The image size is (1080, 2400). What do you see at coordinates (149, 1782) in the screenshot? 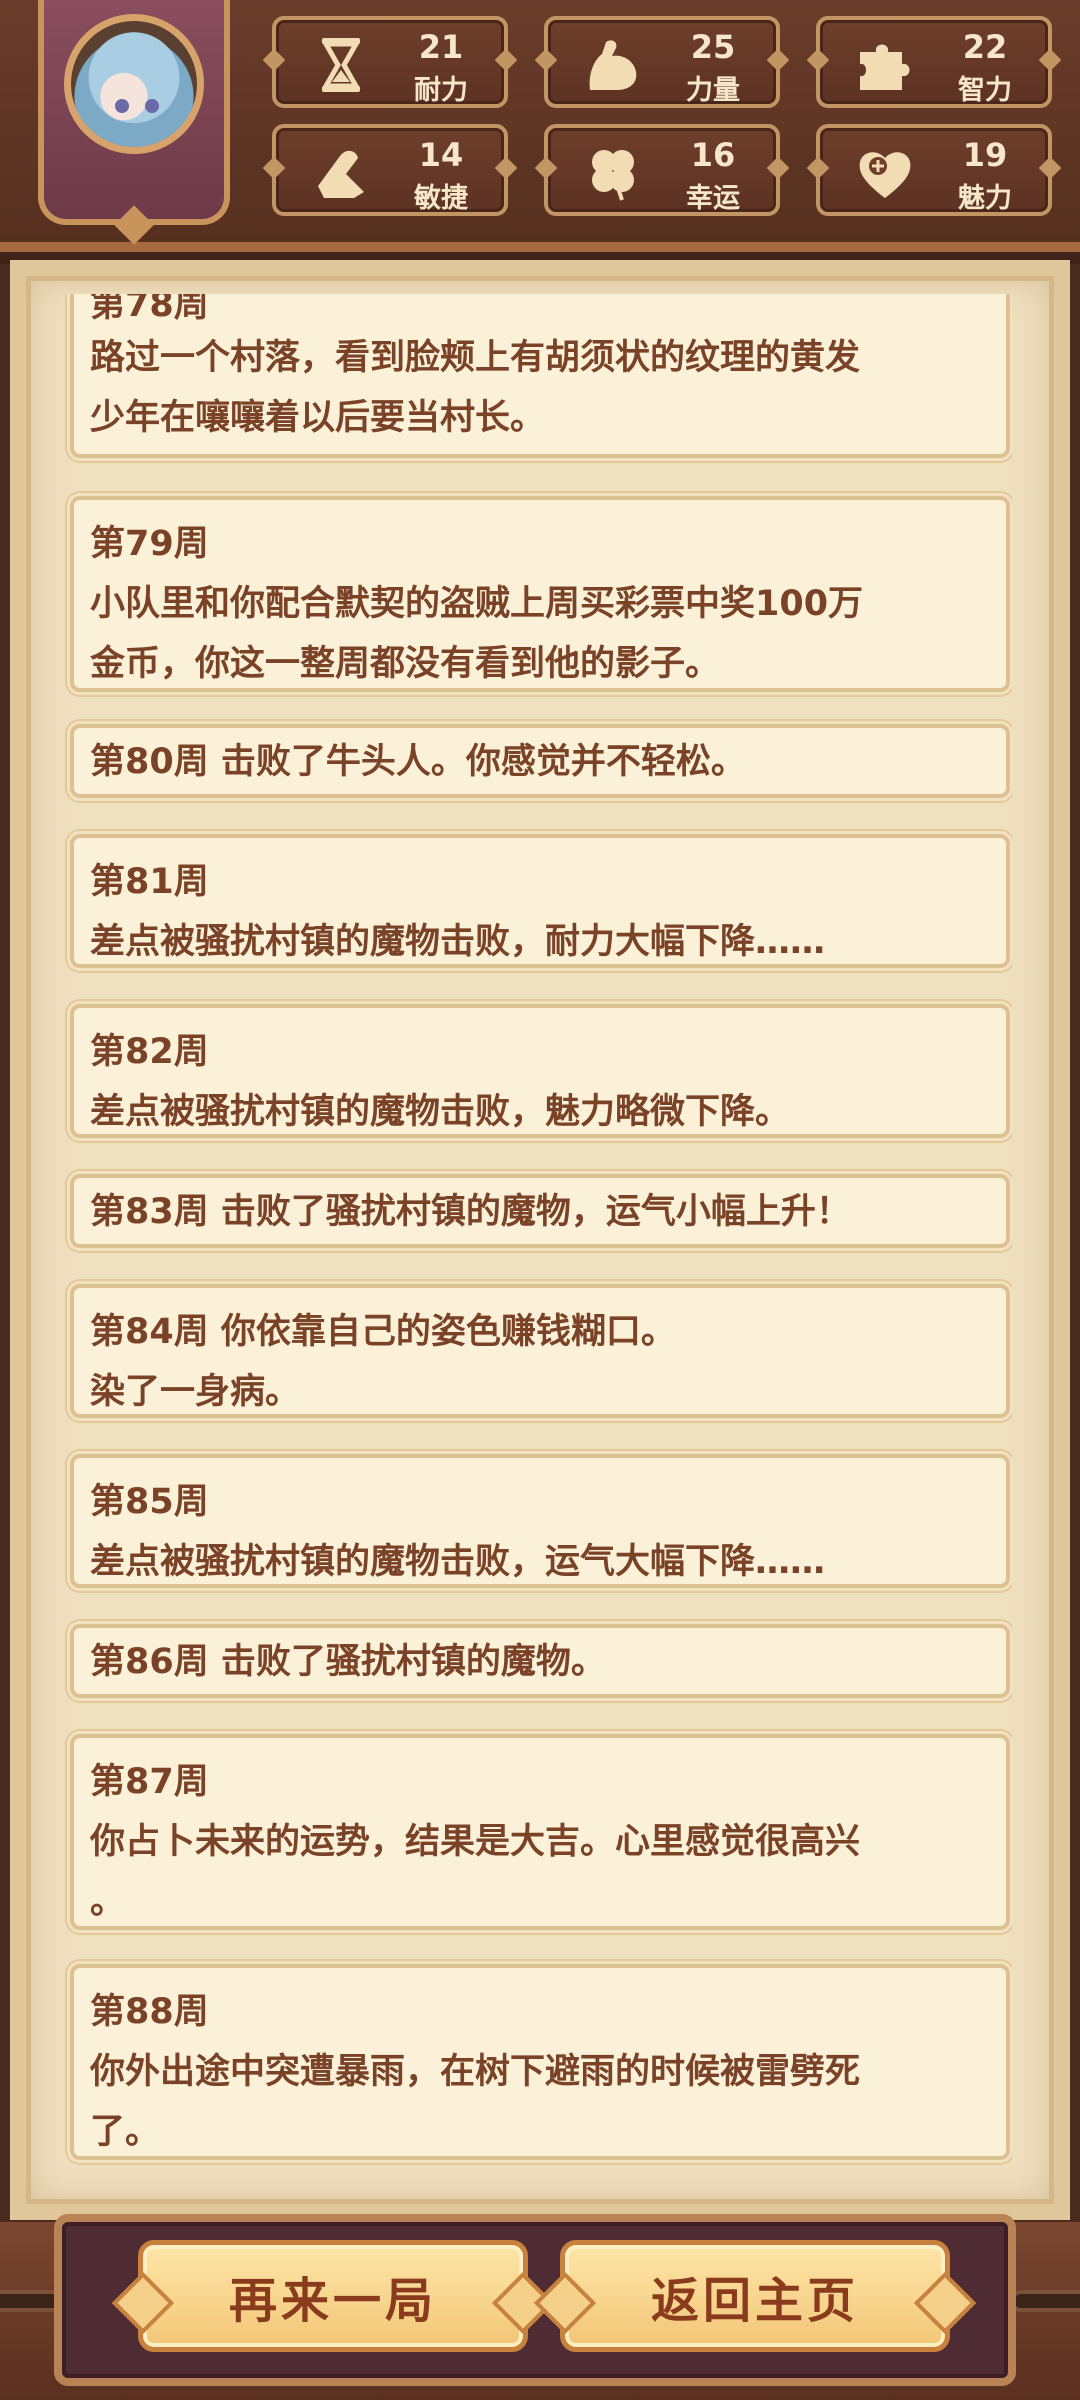
I see `log-line: 第87周` at bounding box center [149, 1782].